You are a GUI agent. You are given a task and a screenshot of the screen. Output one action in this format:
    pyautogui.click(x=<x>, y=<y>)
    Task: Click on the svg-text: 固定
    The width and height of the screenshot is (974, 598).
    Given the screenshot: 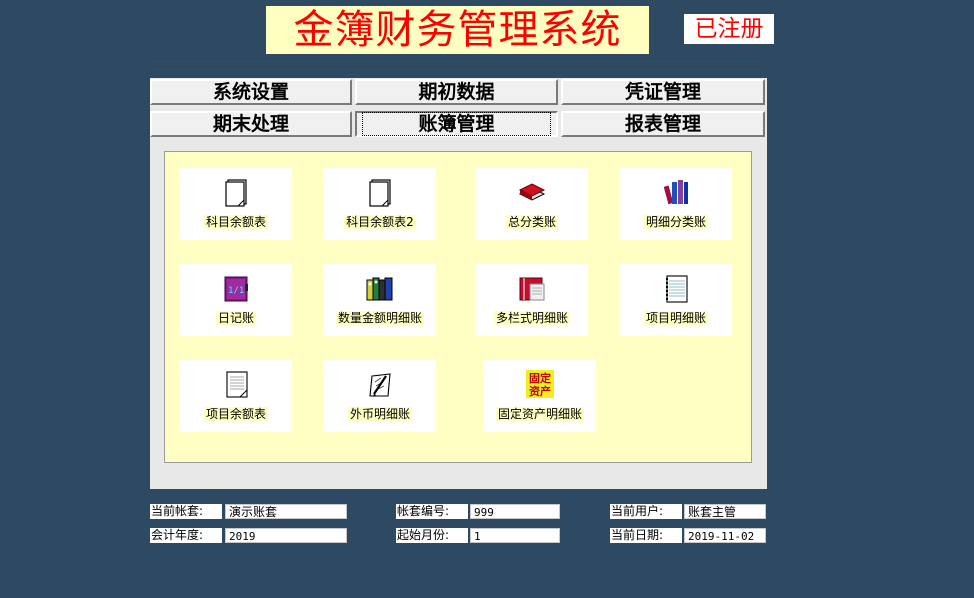 What is the action you would take?
    pyautogui.click(x=540, y=378)
    